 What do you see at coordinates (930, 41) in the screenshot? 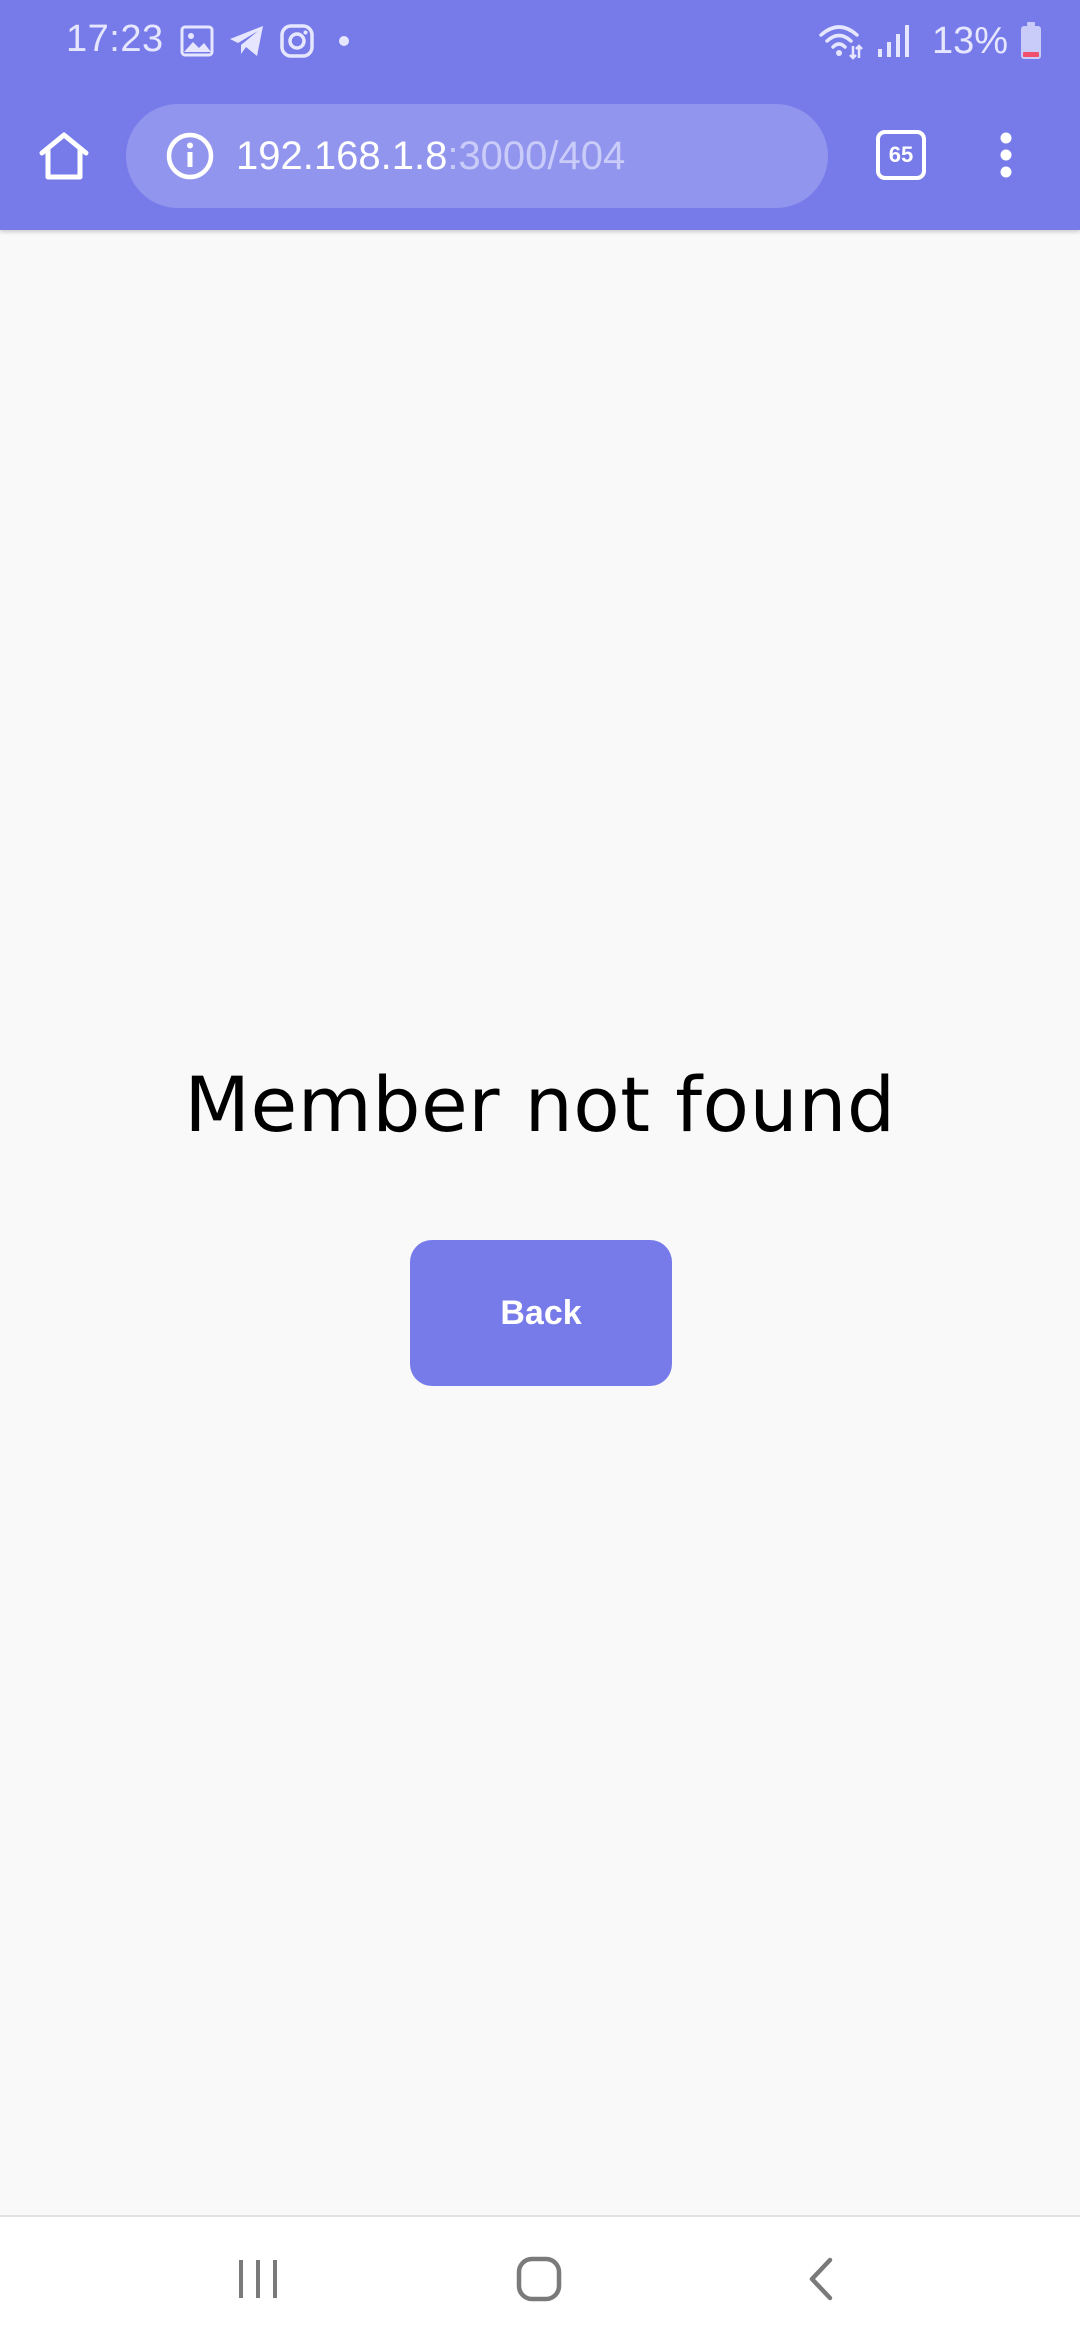
I see `status-system-icons: 13%` at bounding box center [930, 41].